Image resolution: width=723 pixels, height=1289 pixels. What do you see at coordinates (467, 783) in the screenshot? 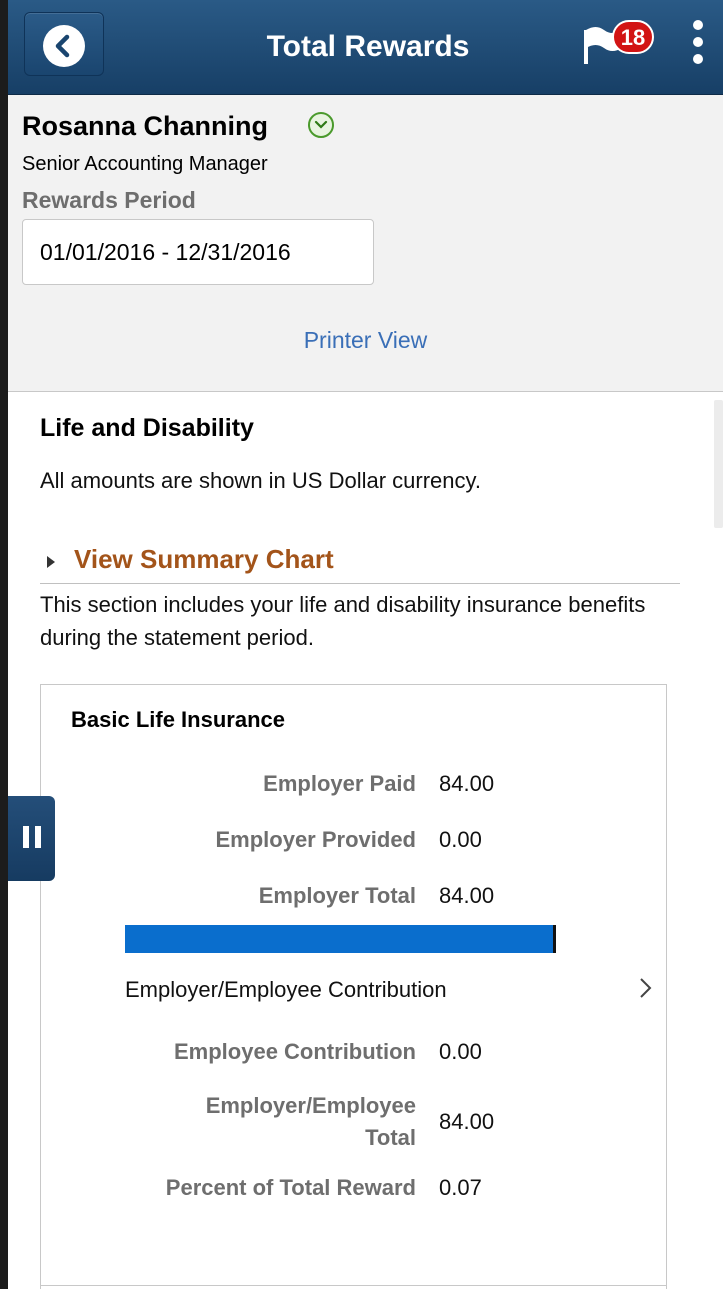
I see `employer-paid-value: 84.00` at bounding box center [467, 783].